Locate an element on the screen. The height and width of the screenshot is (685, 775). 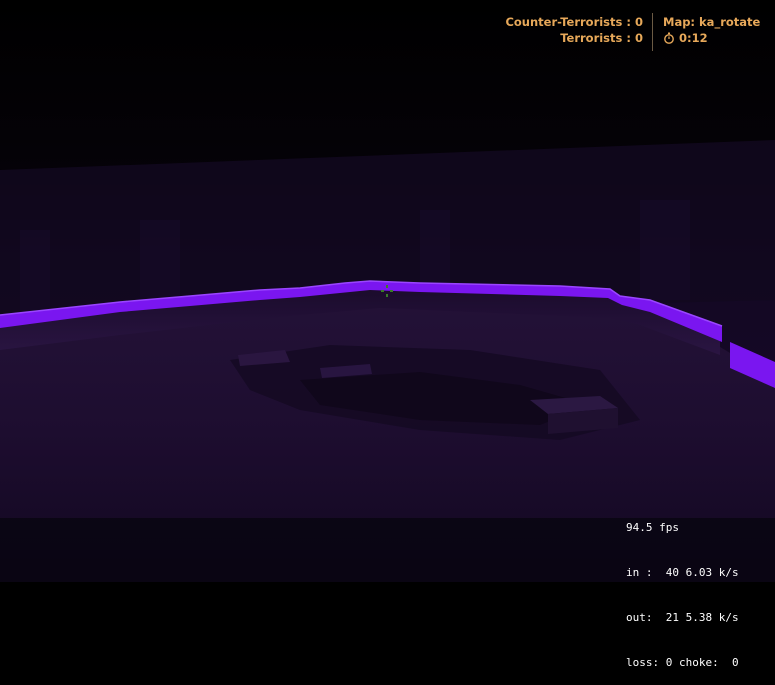
net-loss-readout: loss: 0 choke: 0 is located at coordinates (682, 662).